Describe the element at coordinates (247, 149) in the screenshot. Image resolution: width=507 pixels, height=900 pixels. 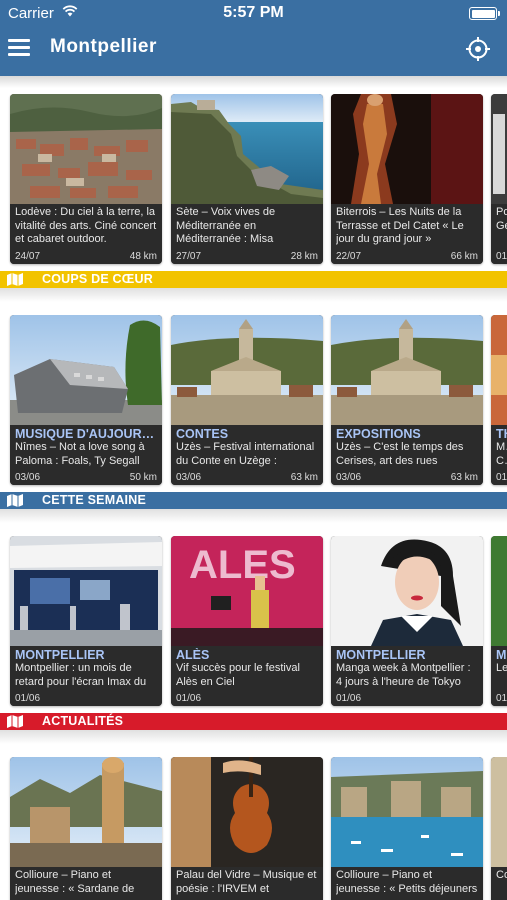
I see `coastal-cliff-image` at that location.